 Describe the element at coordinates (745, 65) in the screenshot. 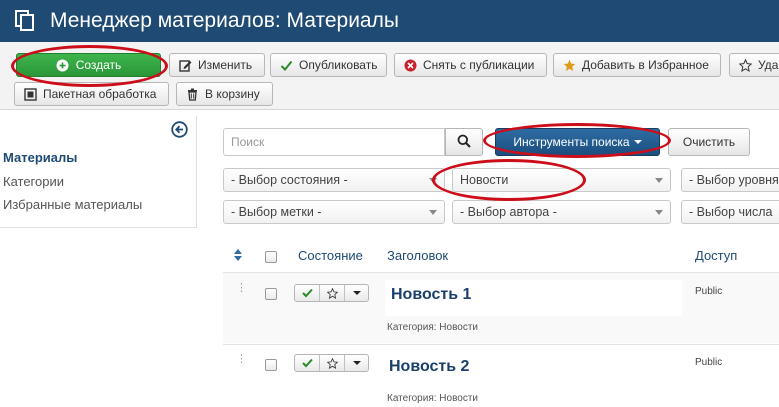

I see `star-outline-icon` at that location.